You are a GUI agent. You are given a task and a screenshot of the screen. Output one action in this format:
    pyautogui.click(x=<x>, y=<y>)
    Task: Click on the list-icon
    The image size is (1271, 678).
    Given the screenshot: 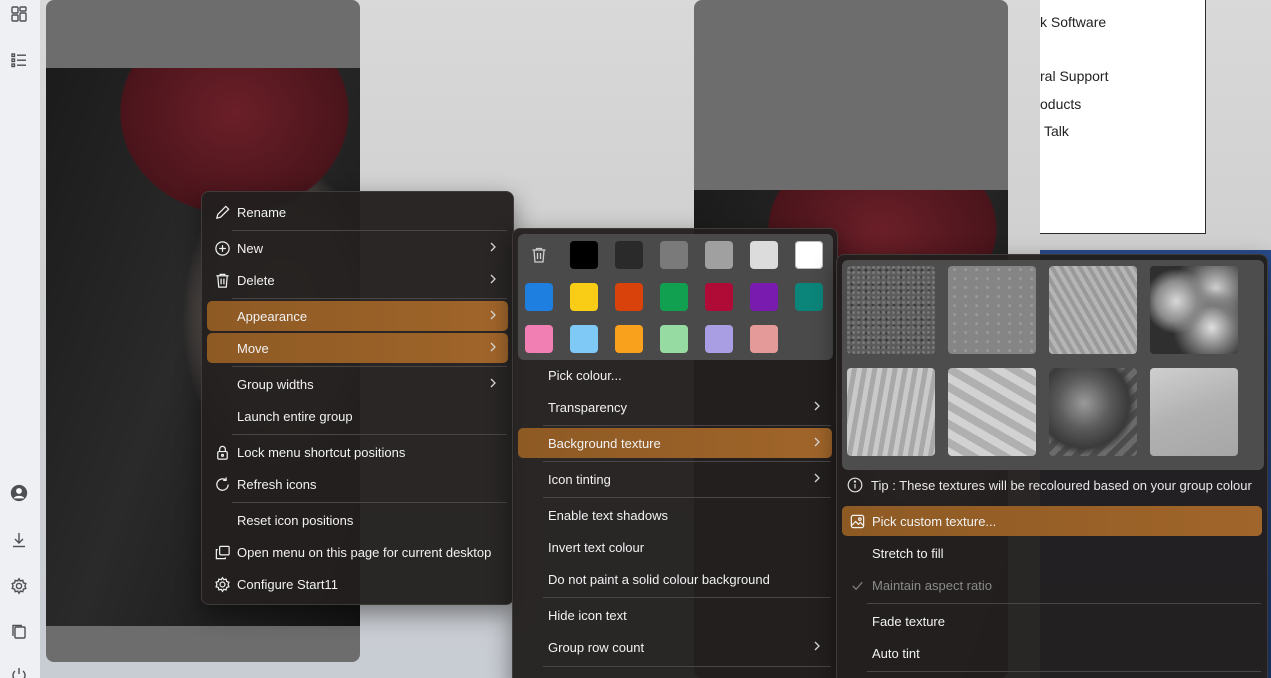 What is the action you would take?
    pyautogui.click(x=19, y=60)
    